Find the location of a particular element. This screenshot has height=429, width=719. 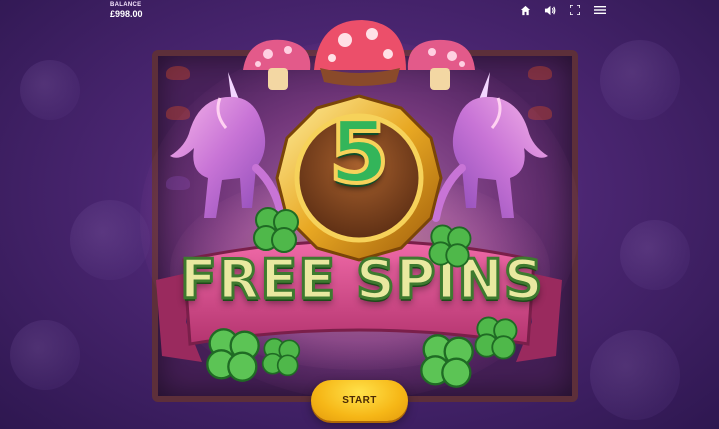

unicorn-right-icon is located at coordinates (490, 147).